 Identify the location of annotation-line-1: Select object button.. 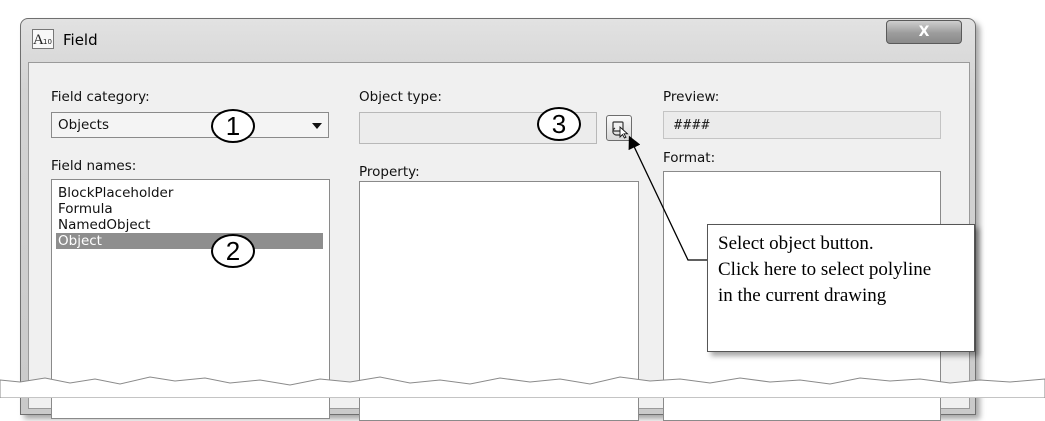
(796, 243).